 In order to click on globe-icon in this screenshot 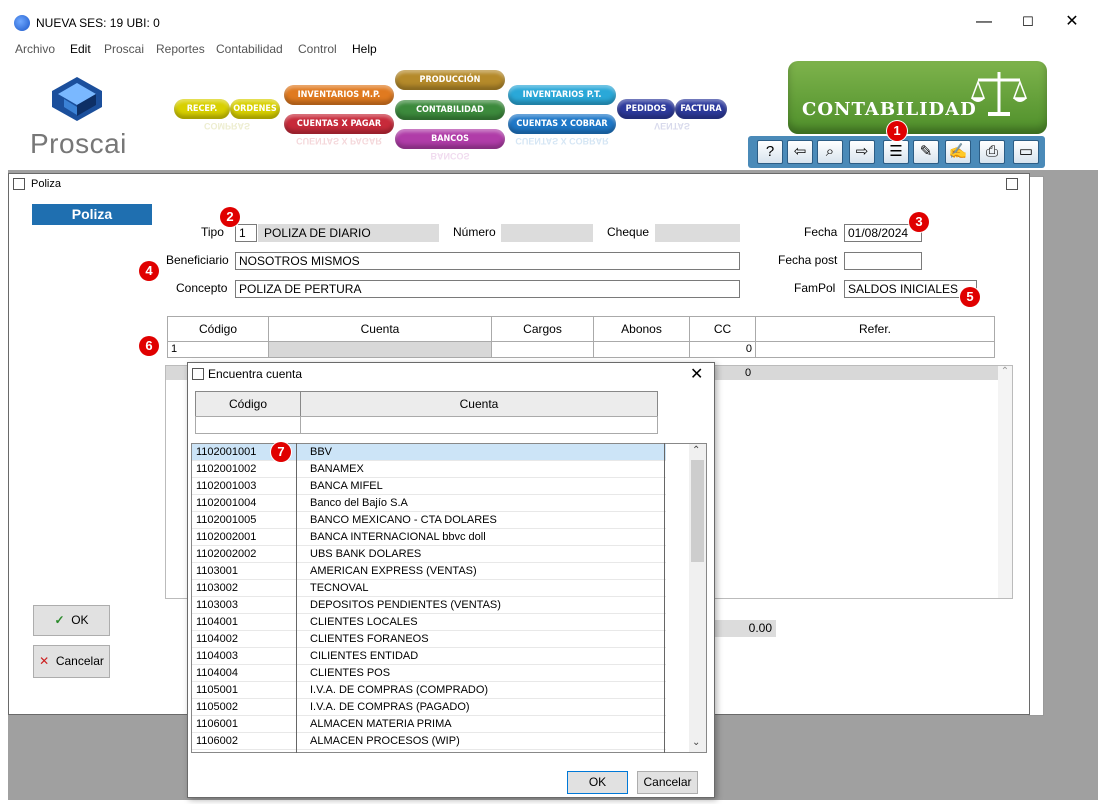, I will do `click(22, 23)`.